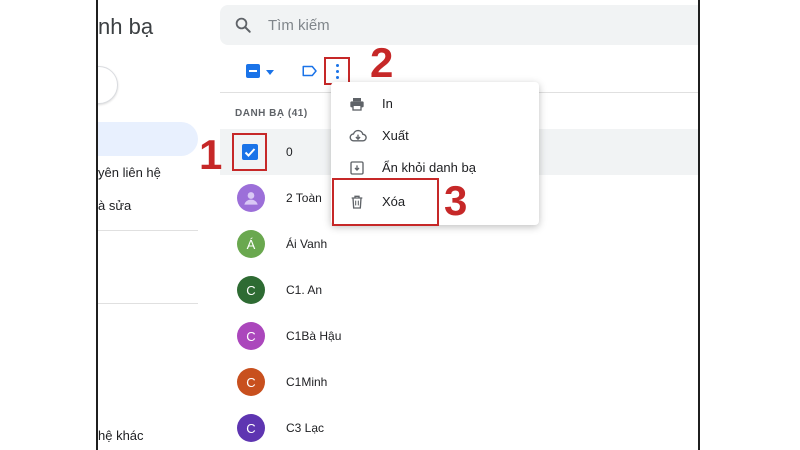  What do you see at coordinates (357, 104) in the screenshot?
I see `printer-icon` at bounding box center [357, 104].